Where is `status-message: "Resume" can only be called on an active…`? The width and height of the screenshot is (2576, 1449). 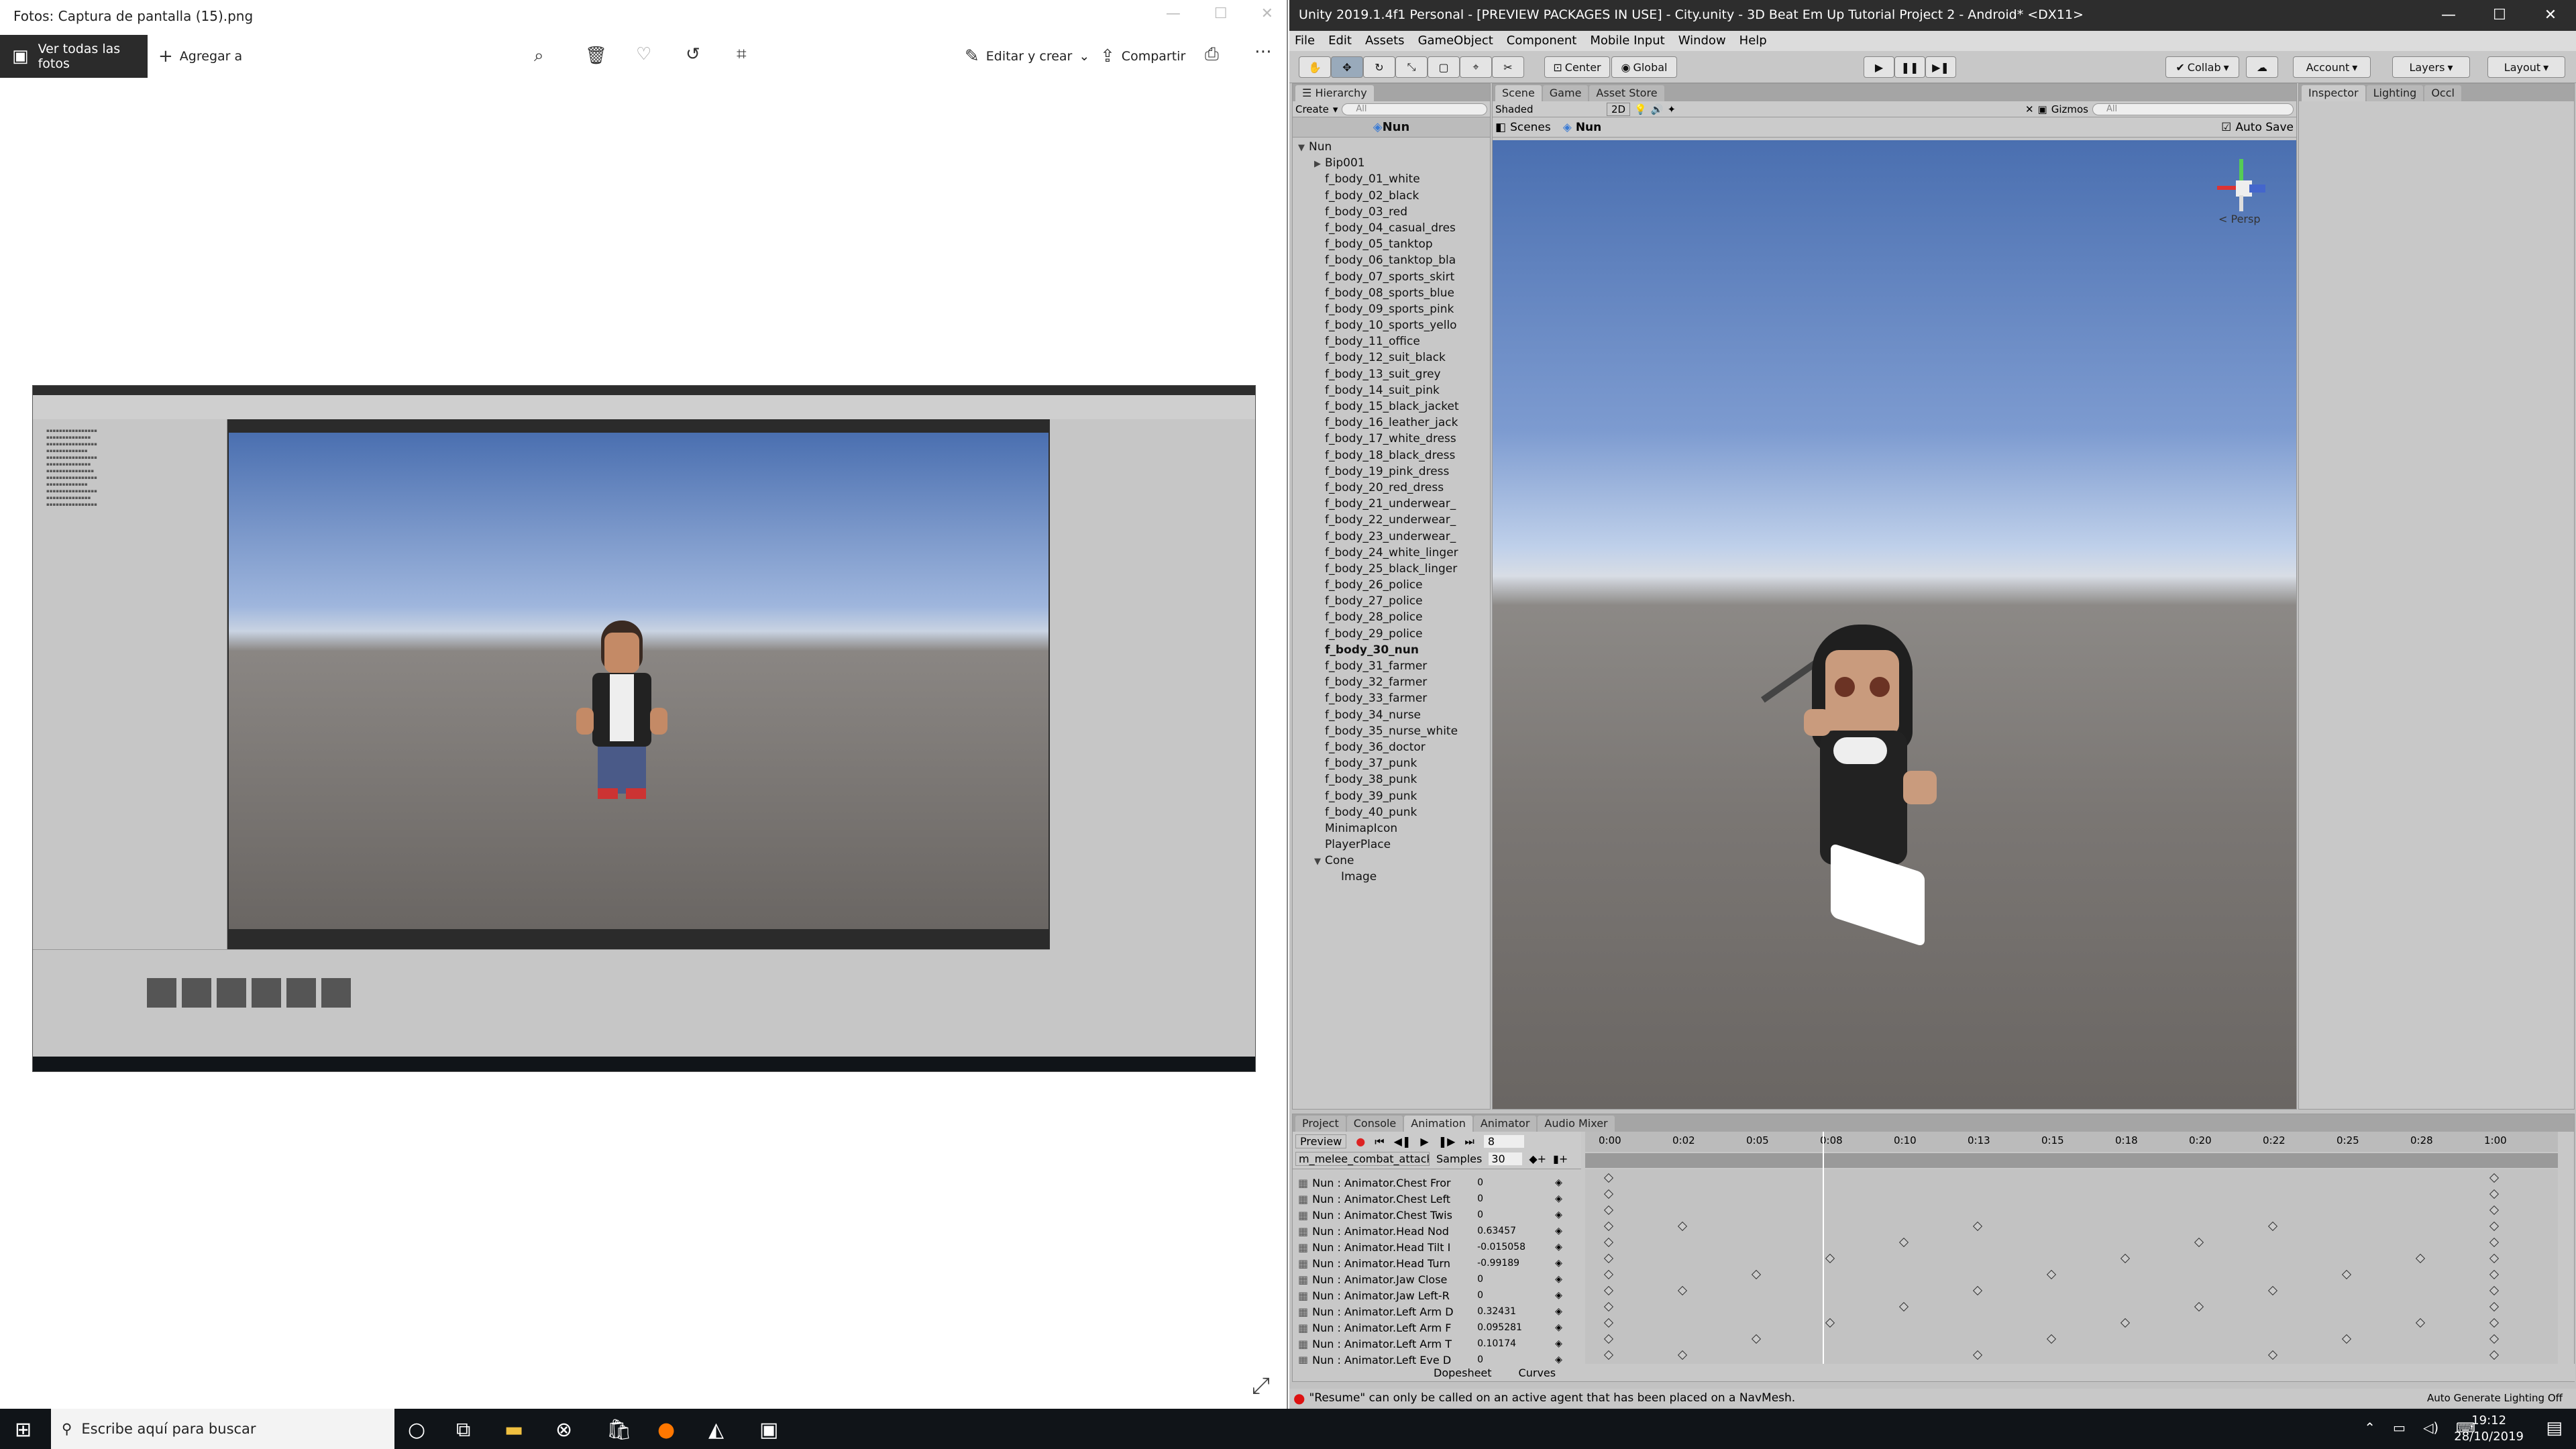
status-message: "Resume" can only be called on an active… is located at coordinates (1552, 1398).